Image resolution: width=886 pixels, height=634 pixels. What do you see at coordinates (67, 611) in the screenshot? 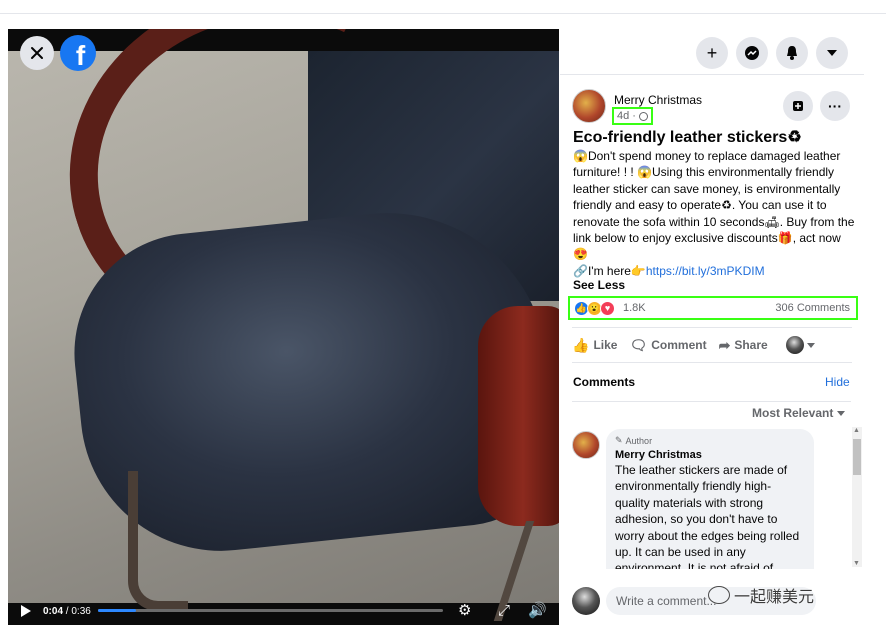
I see `video-time: 0:04 / 0:36` at bounding box center [67, 611].